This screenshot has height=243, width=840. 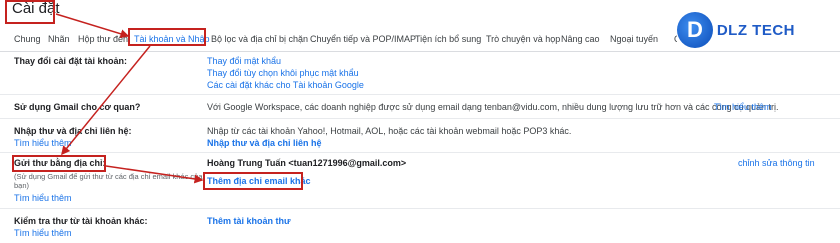 What do you see at coordinates (92, 26) in the screenshot?
I see `title-to-tab-arrow` at bounding box center [92, 26].